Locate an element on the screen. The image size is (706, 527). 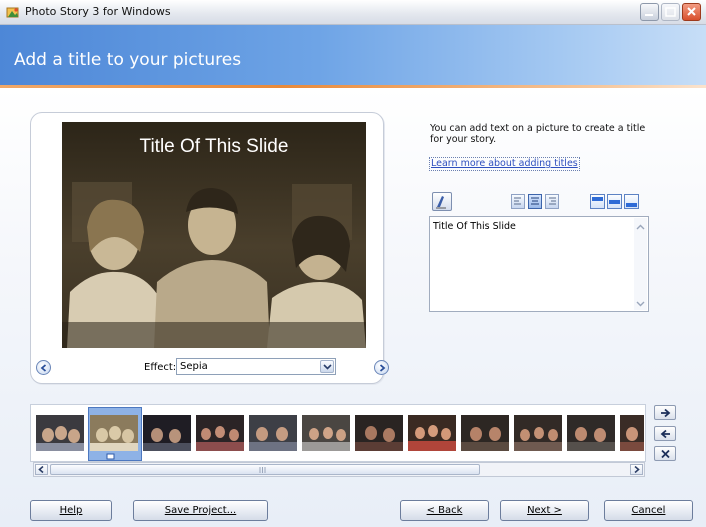
scroll-up-icon is located at coordinates (640, 227).